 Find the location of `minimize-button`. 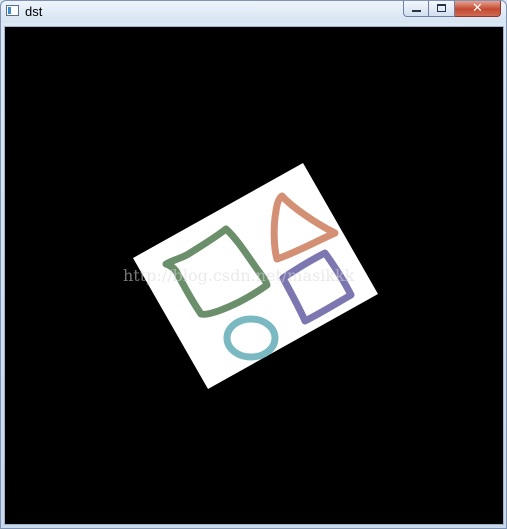

minimize-button is located at coordinates (416, 9).